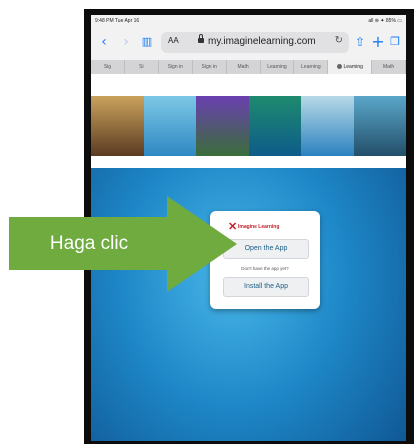 This screenshot has width=414, height=444. What do you see at coordinates (339, 67) in the screenshot?
I see `tab-favicon-icon` at bounding box center [339, 67].